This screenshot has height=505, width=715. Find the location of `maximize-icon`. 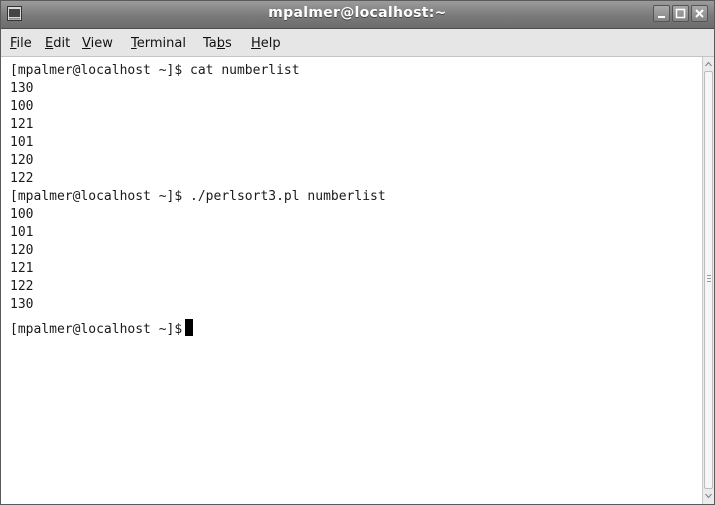

maximize-icon is located at coordinates (680, 13).